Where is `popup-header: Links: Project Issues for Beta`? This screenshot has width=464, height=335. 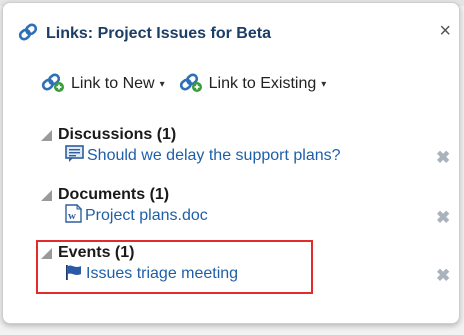
popup-header: Links: Project Issues for Beta is located at coordinates (144, 34).